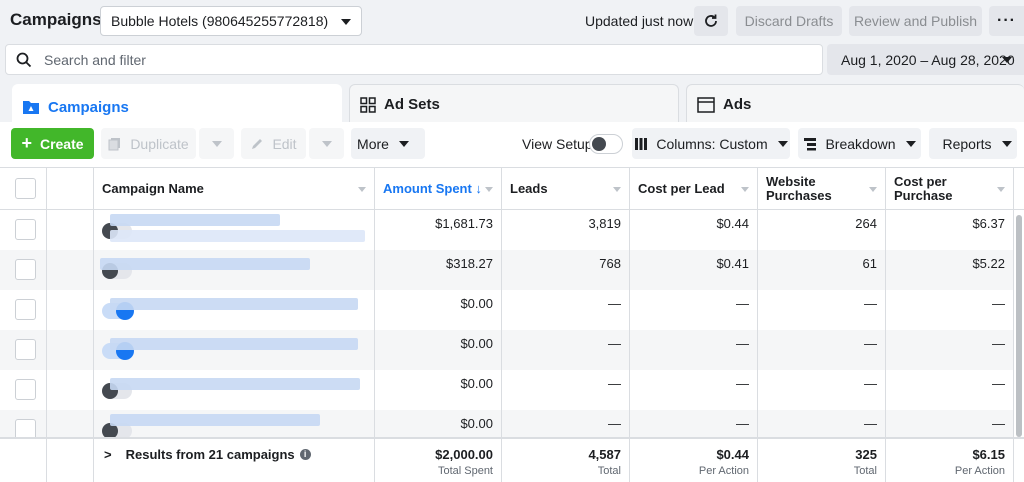 This screenshot has height=482, width=1024. I want to click on column-header-website-purchases: Website Purchases, so click(822, 189).